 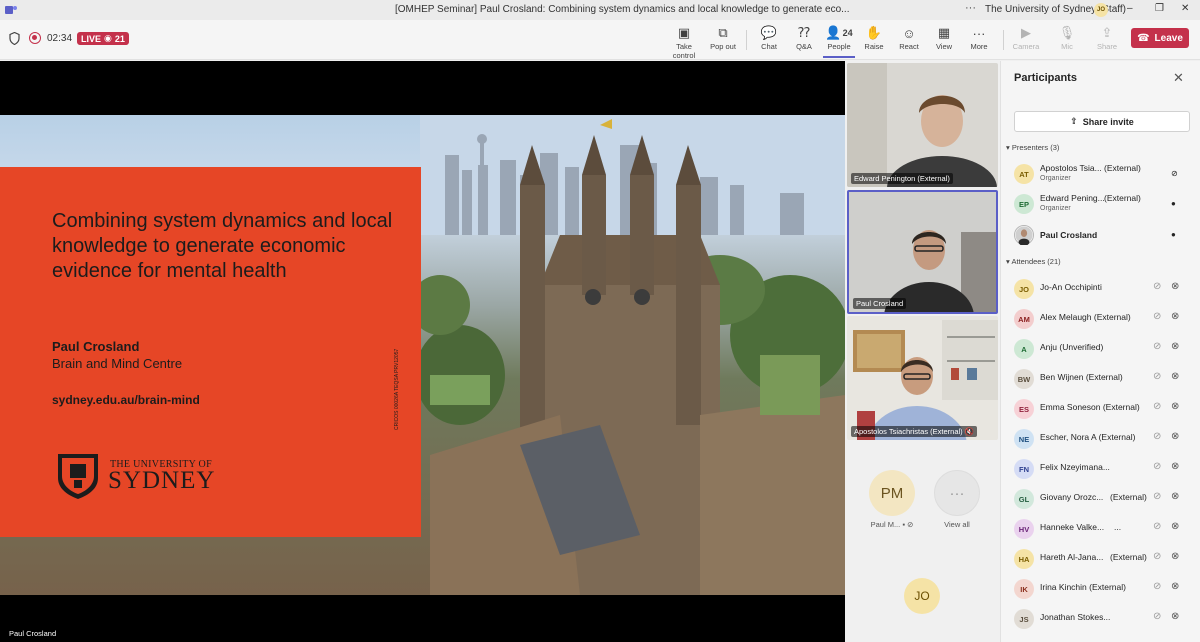 I want to click on pop-out-button: ⧉ Pop out, so click(x=723, y=37).